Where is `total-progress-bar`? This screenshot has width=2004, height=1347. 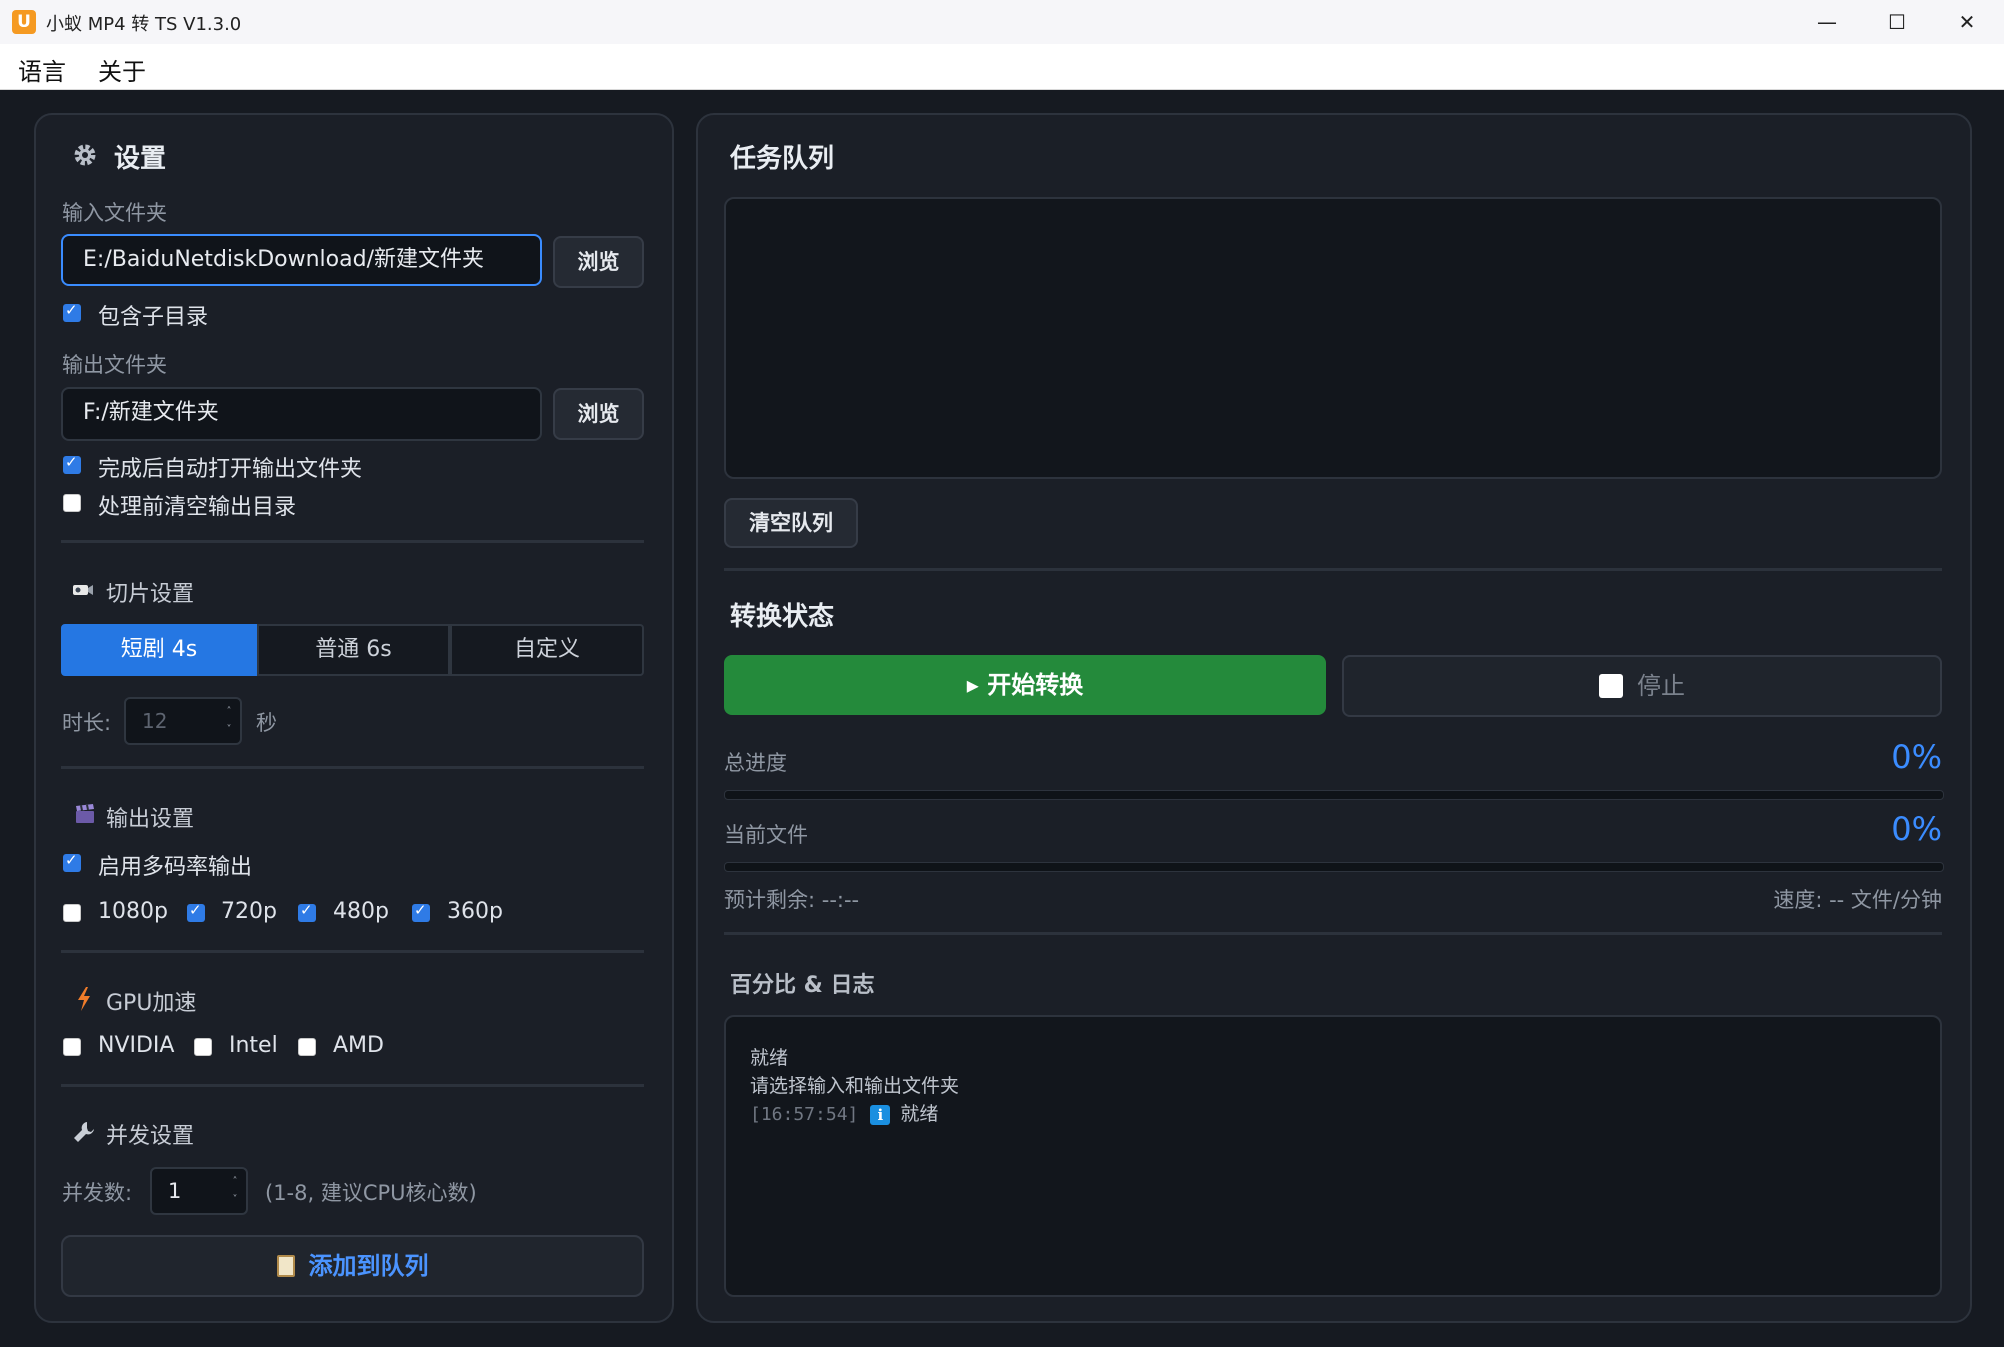
total-progress-bar is located at coordinates (1334, 795).